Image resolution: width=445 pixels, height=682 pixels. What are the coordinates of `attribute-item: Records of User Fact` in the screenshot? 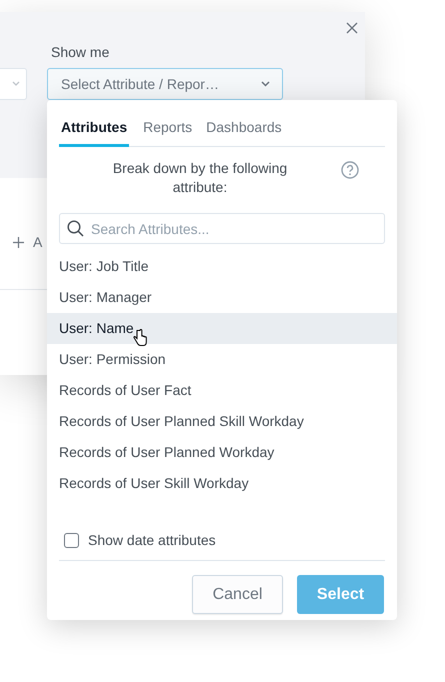 It's located at (222, 390).